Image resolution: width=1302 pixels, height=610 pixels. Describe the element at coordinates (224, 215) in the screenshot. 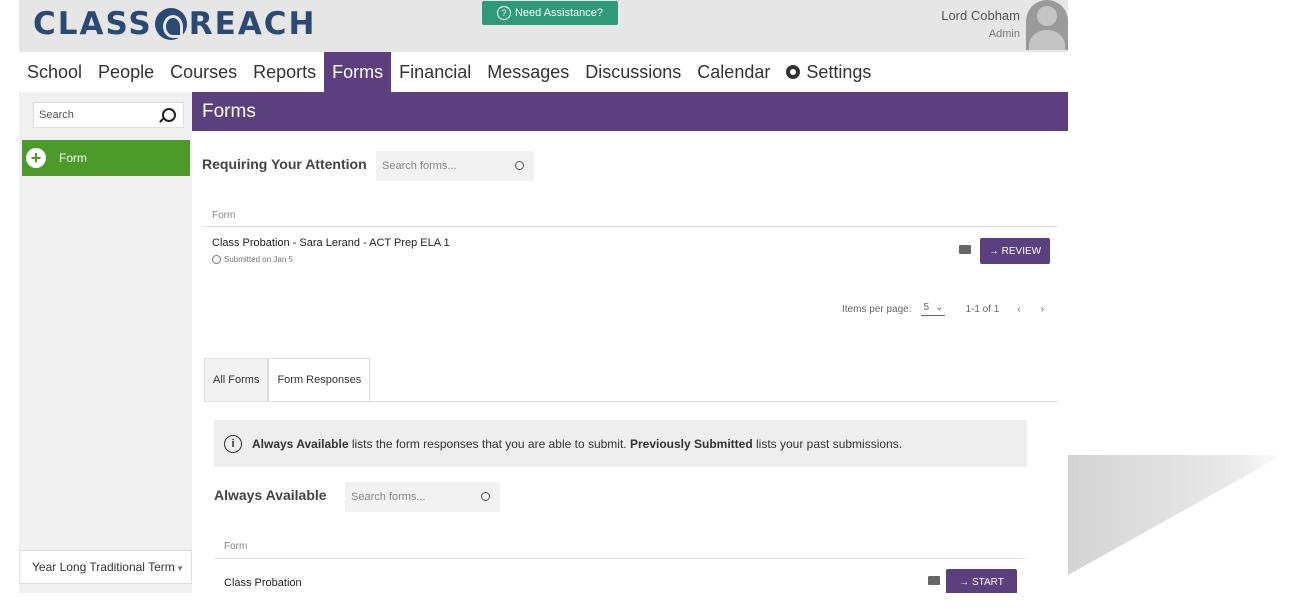

I see `attention-column-header: Form` at that location.